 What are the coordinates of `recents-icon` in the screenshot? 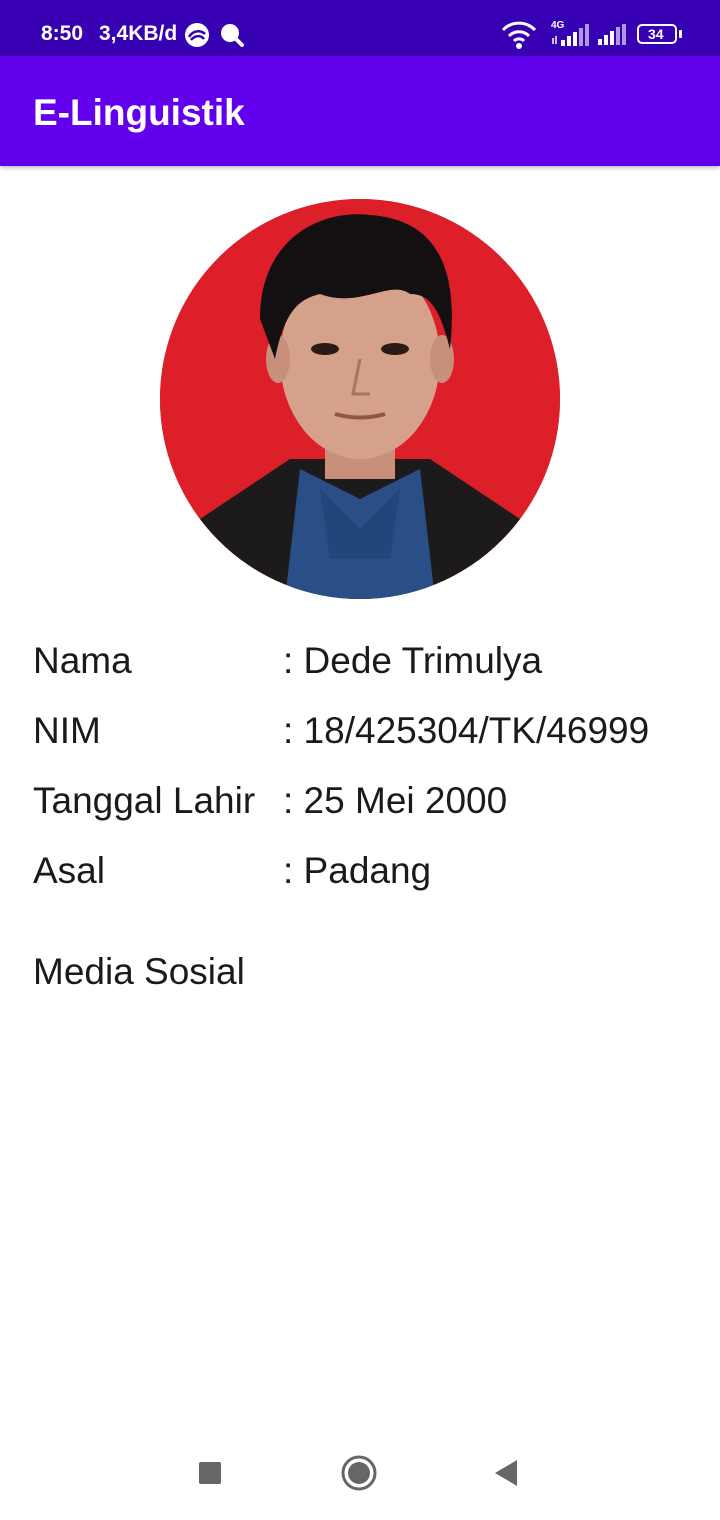 It's located at (210, 1473).